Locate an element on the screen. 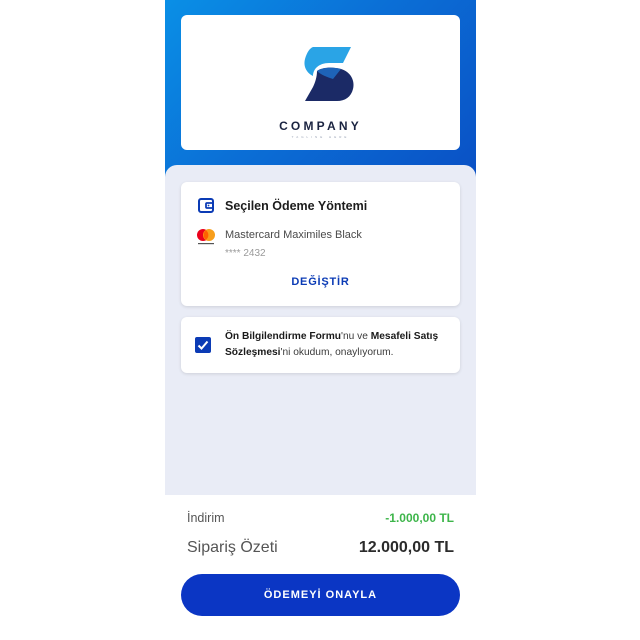  logo-card: COMPANY TAGLINE HERE is located at coordinates (320, 82).